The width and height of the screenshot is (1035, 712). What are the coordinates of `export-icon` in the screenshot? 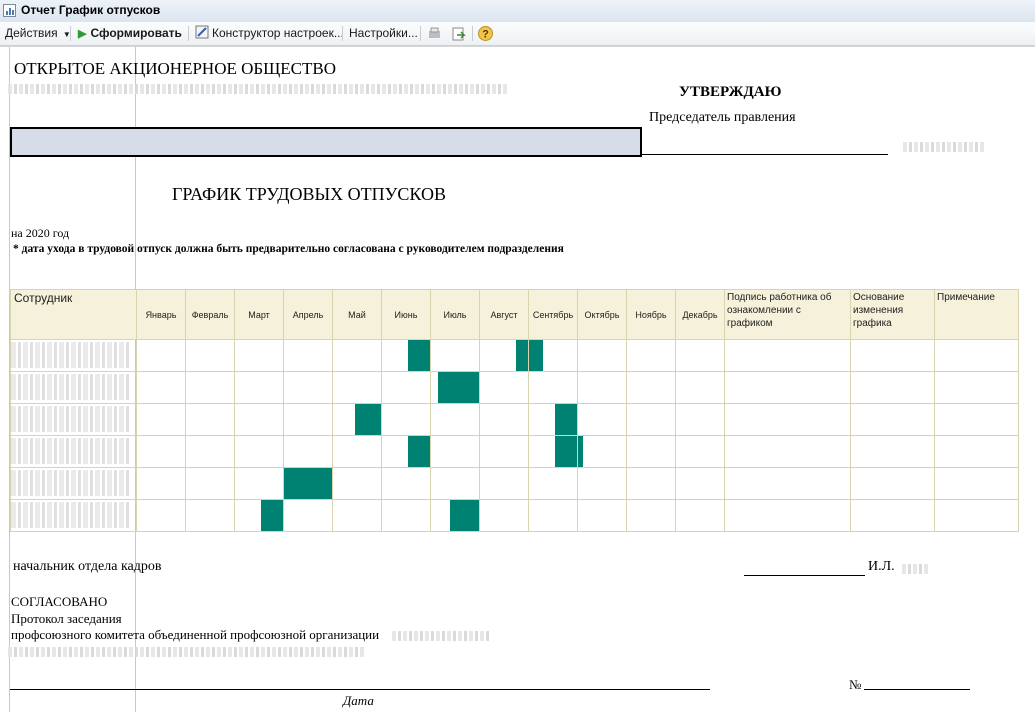 It's located at (458, 33).